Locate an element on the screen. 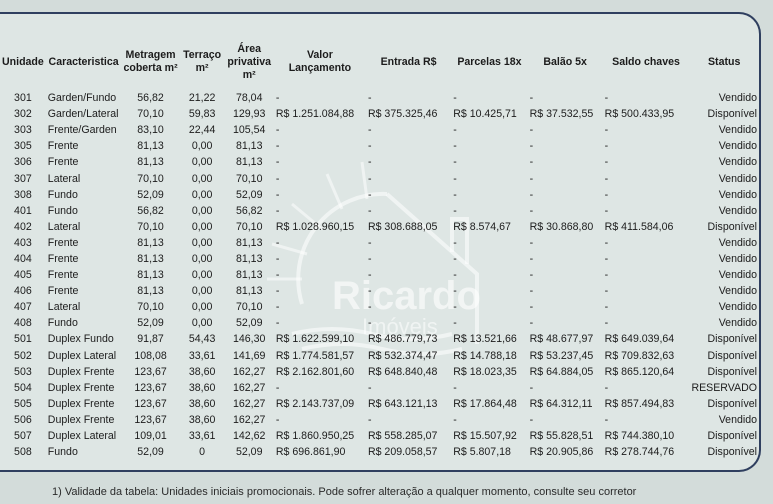 The height and width of the screenshot is (504, 773). header-caracteristica: Caracteristica is located at coordinates (83, 61).